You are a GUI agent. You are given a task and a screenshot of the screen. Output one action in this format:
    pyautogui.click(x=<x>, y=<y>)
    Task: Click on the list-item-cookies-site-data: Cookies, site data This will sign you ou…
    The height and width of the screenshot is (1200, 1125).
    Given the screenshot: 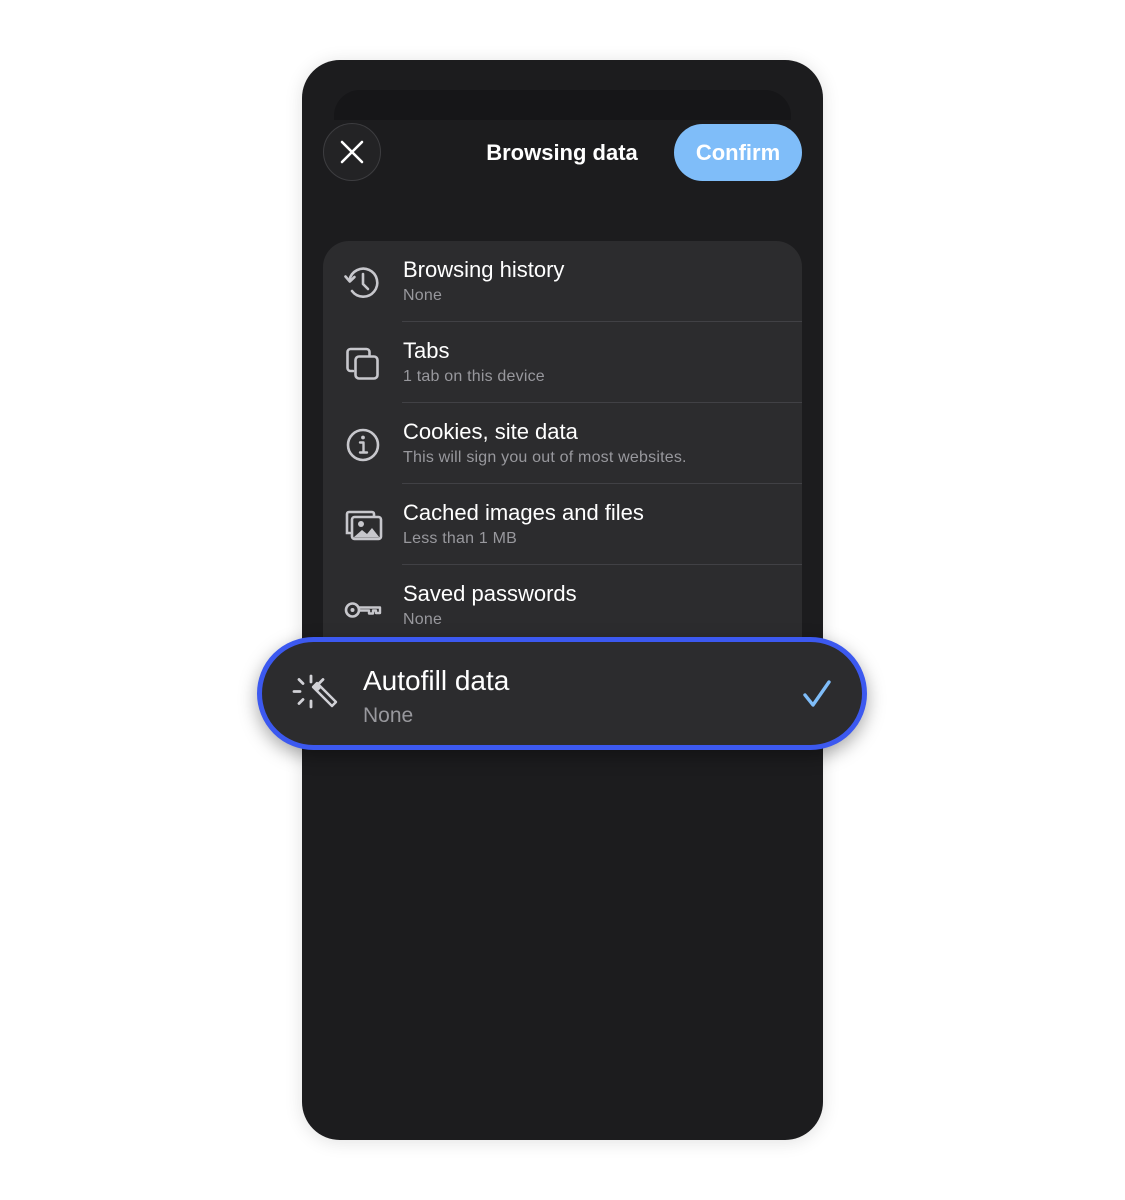 What is the action you would take?
    pyautogui.click(x=562, y=443)
    